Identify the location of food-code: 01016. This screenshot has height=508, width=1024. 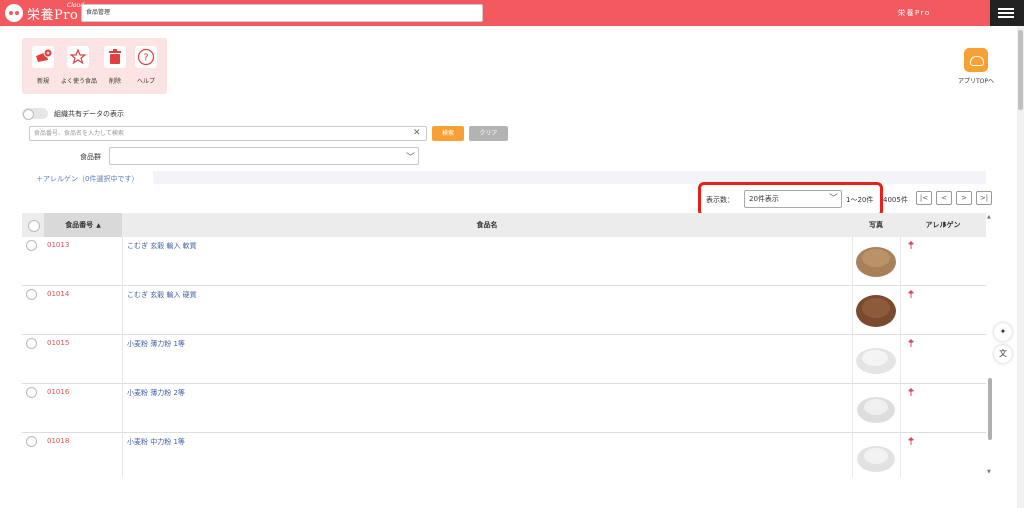
(58, 392).